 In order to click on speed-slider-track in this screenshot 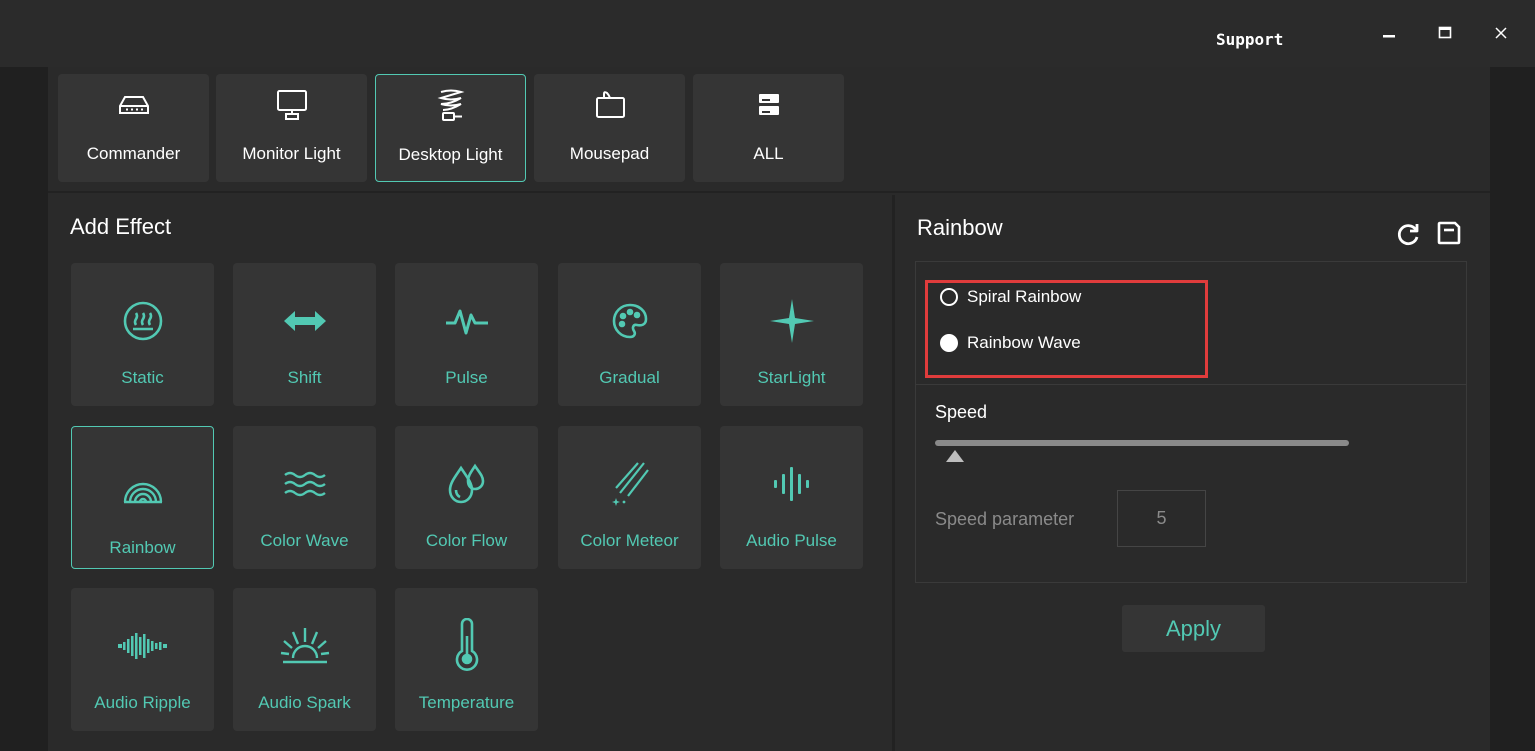, I will do `click(1142, 443)`.